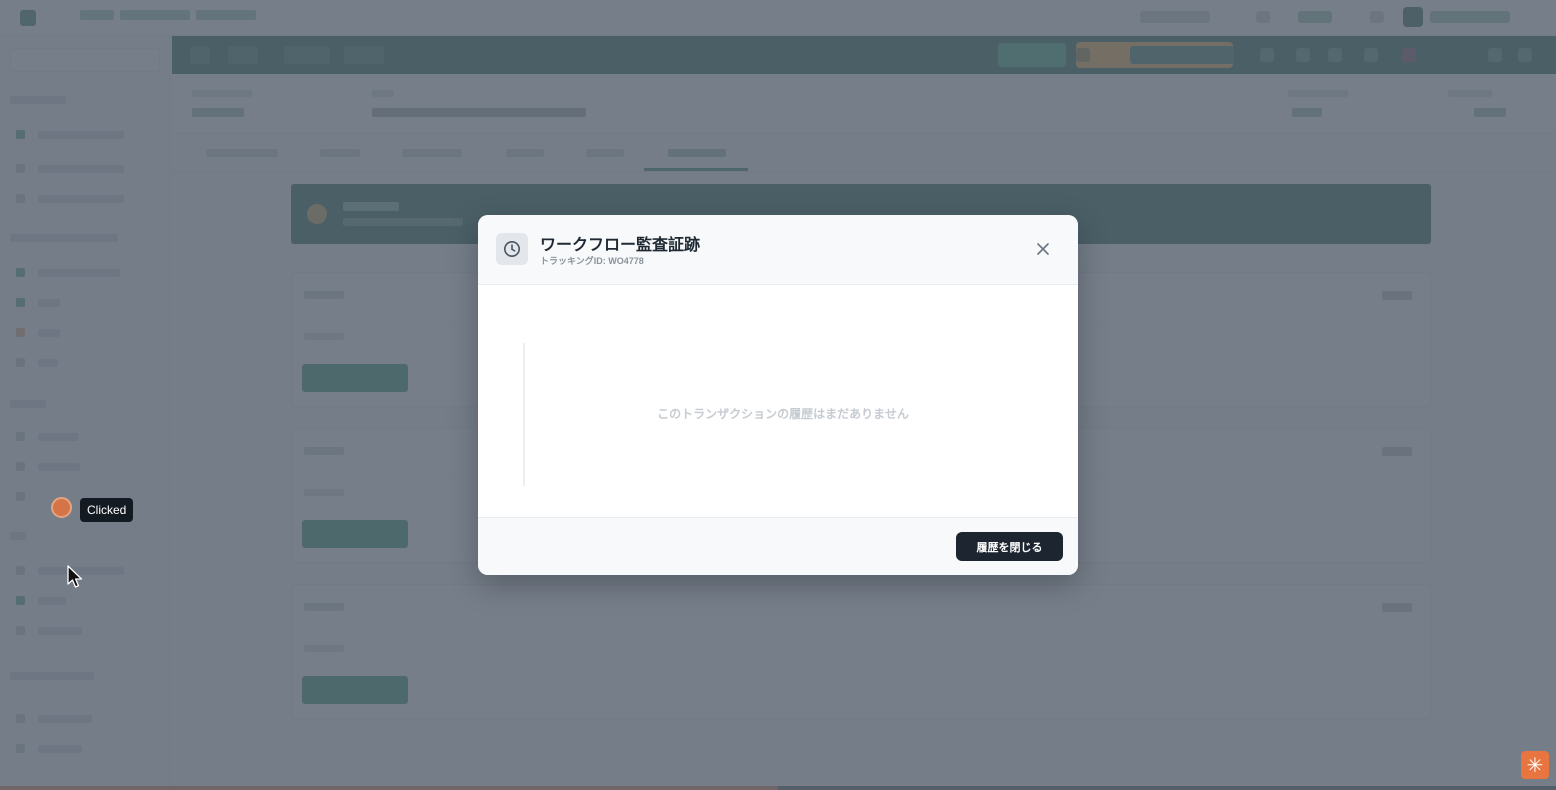 This screenshot has width=1556, height=790. I want to click on asterisk-icon: ✳, so click(1535, 765).